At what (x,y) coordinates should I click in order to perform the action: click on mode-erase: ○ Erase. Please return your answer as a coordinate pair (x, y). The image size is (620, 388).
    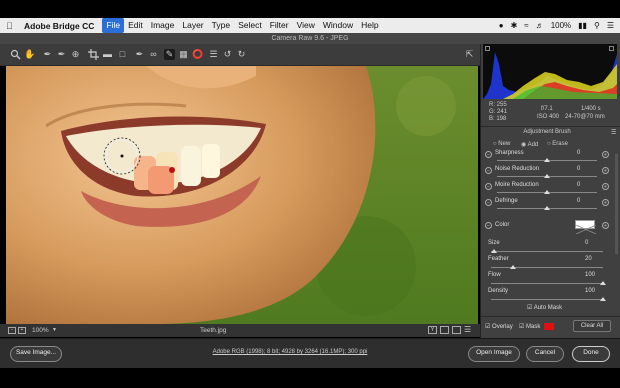
    Looking at the image, I should click on (557, 144).